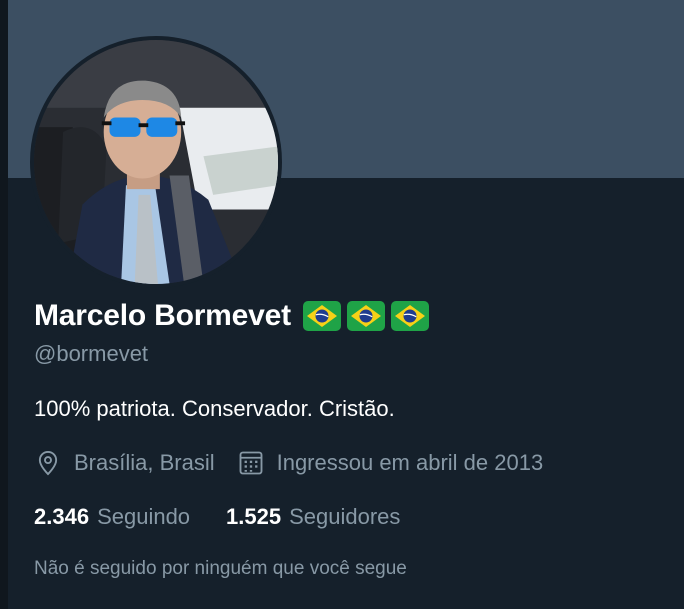 The image size is (684, 609). Describe the element at coordinates (254, 516) in the screenshot. I see `followers-count: 1.525` at that location.